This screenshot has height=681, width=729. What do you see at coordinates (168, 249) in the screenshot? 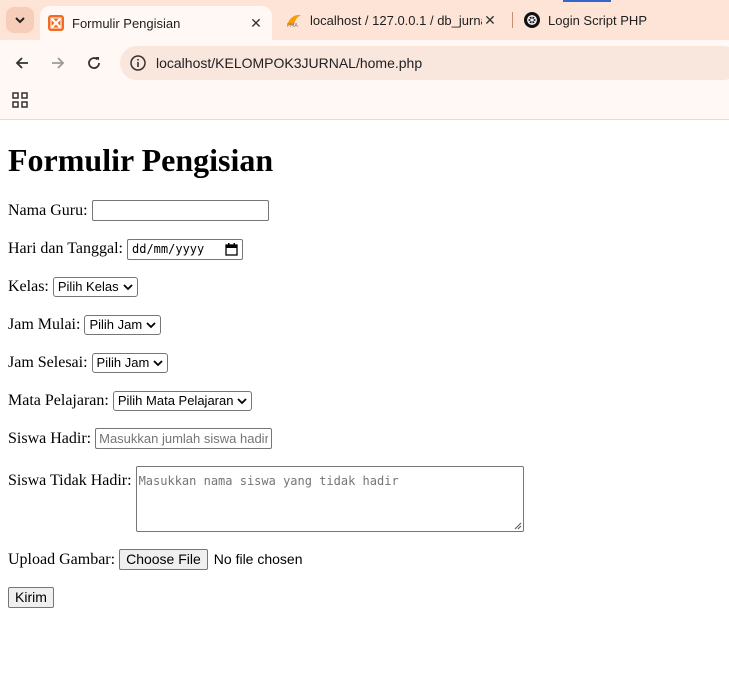
I see `tanggal-value: dd/mm/yyyy` at bounding box center [168, 249].